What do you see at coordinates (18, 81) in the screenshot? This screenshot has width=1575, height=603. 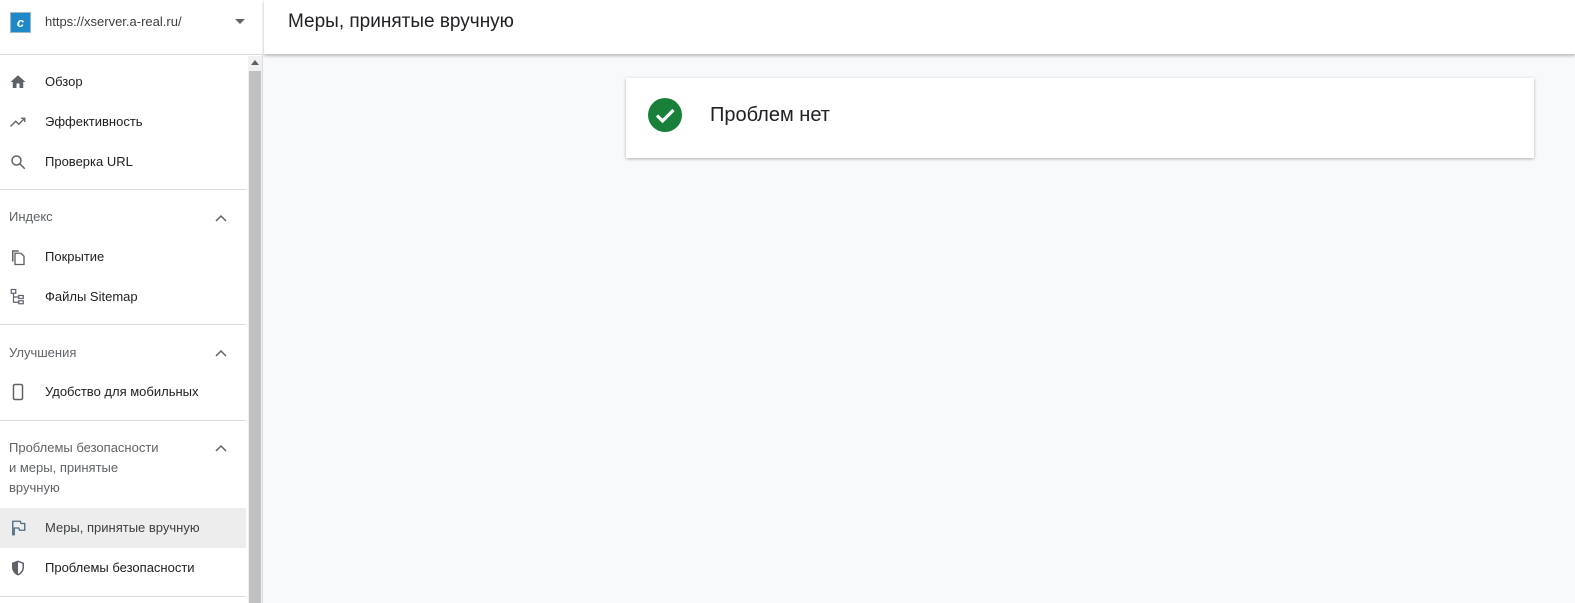 I see `home-icon` at bounding box center [18, 81].